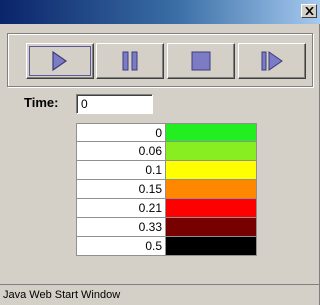 The image size is (320, 305). Describe the element at coordinates (120, 208) in the screenshot. I see `legend-value: 0.21` at that location.